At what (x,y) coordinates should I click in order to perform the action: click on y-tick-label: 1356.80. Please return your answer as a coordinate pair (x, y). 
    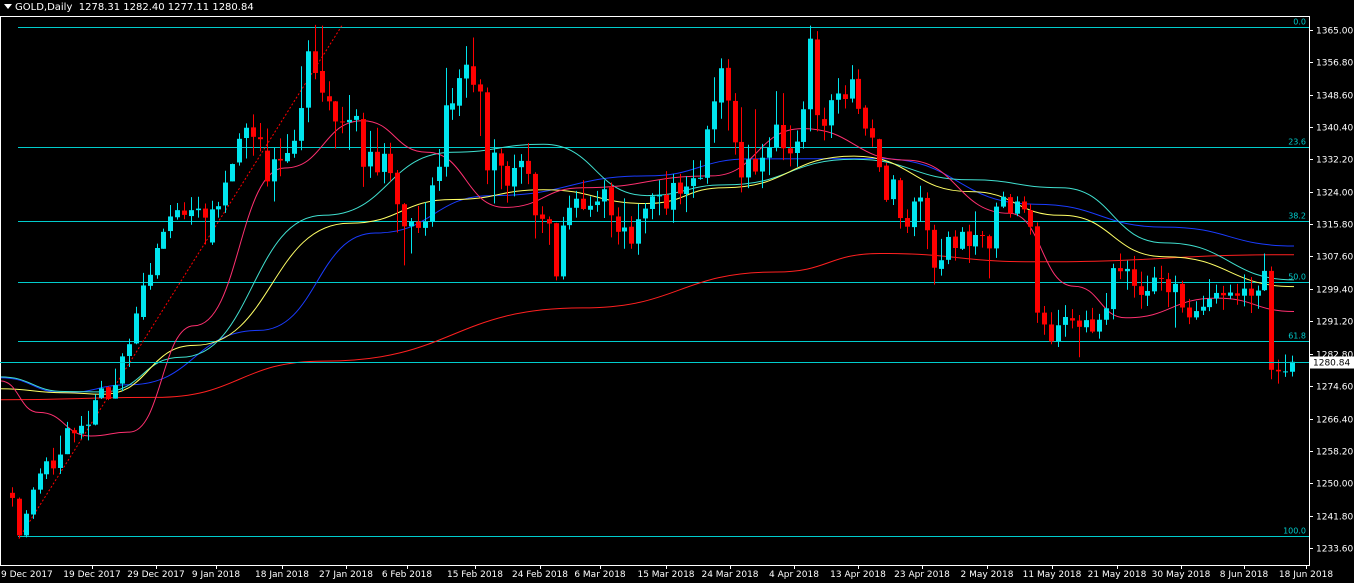
    Looking at the image, I should click on (1334, 64).